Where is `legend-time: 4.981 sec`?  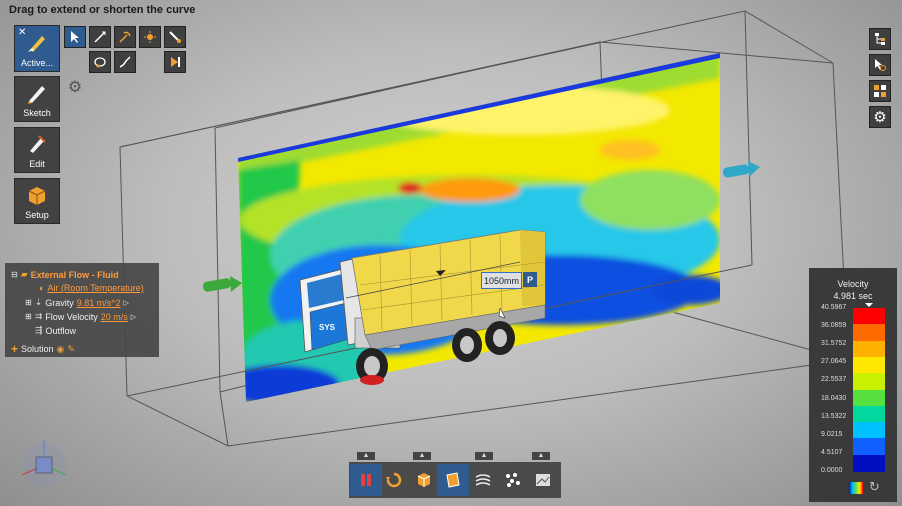
legend-time: 4.981 sec is located at coordinates (853, 296).